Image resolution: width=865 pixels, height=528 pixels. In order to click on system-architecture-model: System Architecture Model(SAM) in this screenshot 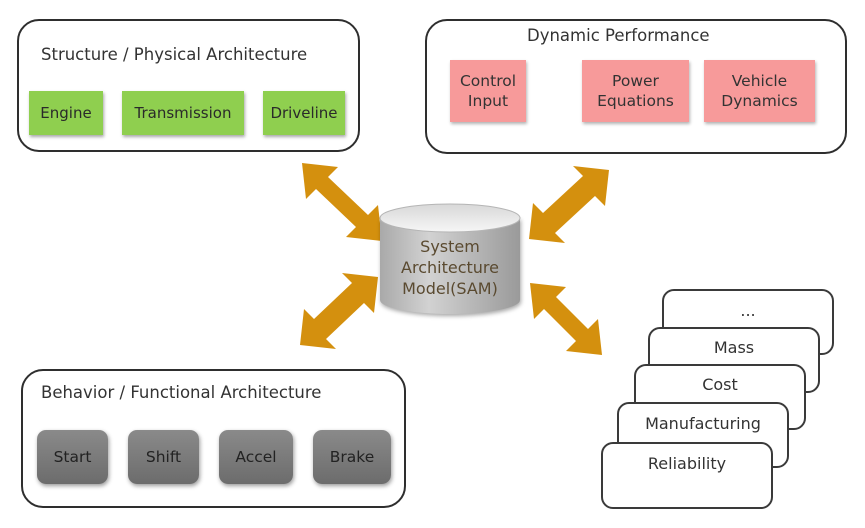, I will do `click(450, 267)`.